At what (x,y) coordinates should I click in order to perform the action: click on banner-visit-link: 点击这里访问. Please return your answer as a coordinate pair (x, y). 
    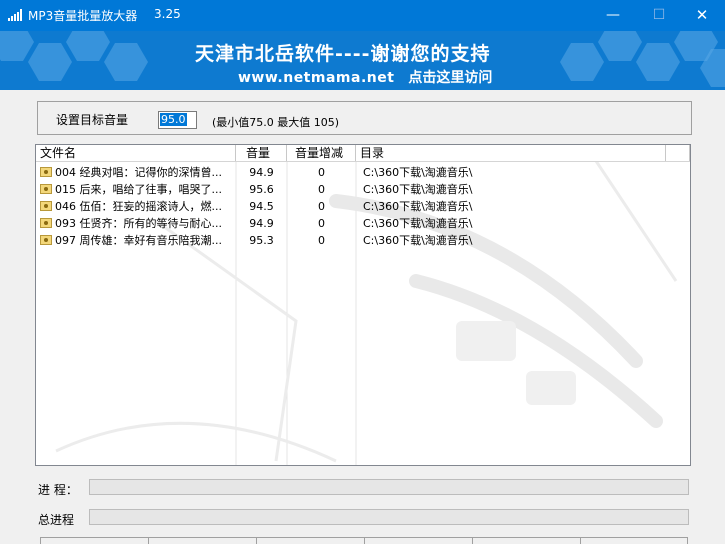
    Looking at the image, I should click on (450, 78).